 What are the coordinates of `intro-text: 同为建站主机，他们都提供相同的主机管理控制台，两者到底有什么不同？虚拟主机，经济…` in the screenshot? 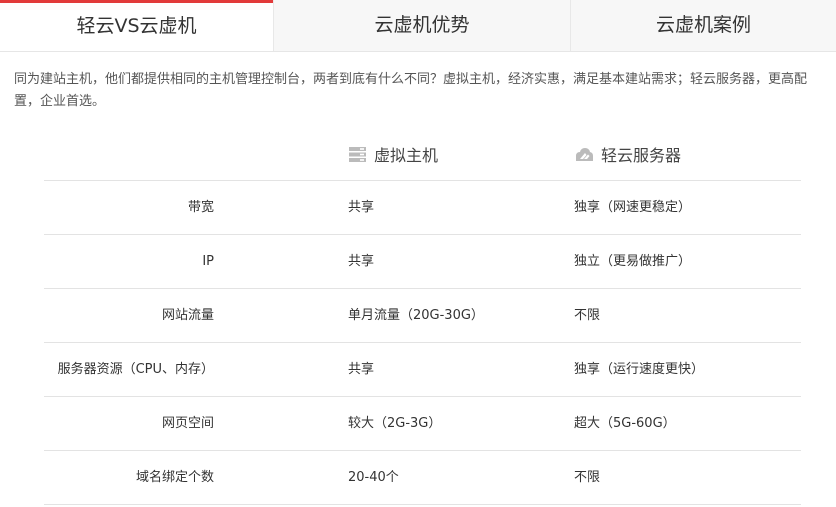 It's located at (411, 90).